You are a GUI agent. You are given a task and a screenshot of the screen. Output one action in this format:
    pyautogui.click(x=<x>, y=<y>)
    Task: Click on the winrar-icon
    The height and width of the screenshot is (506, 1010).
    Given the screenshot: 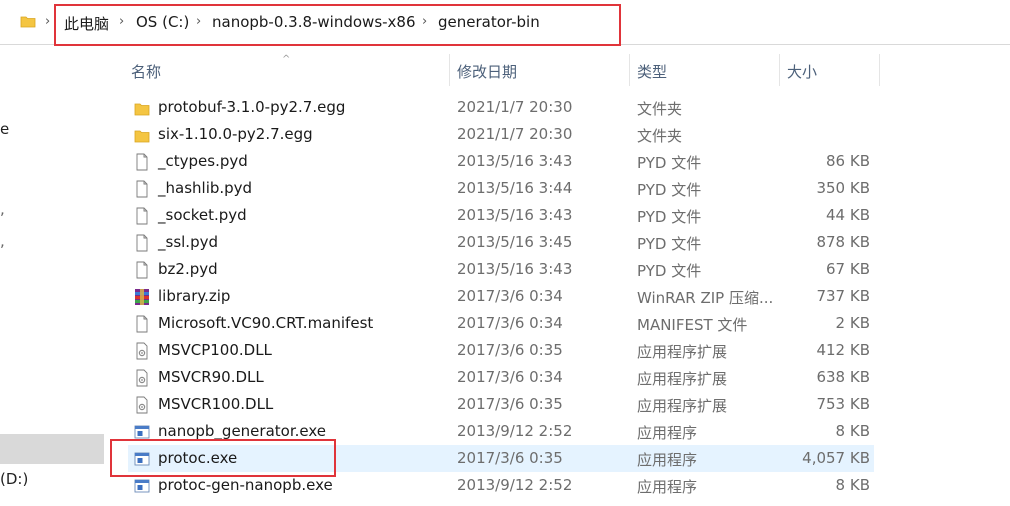 What is the action you would take?
    pyautogui.click(x=142, y=297)
    